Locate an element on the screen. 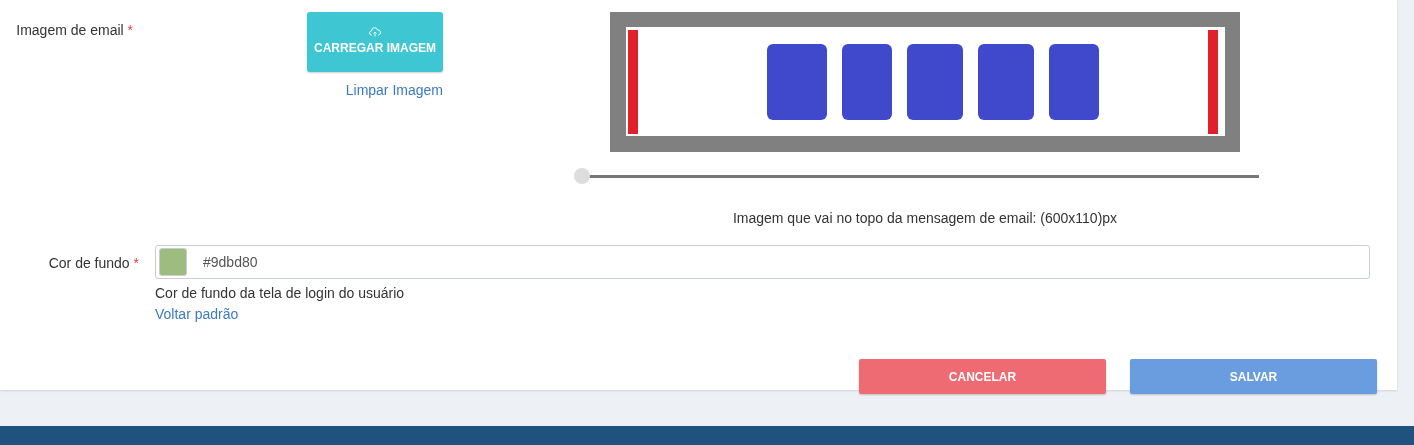  field-label: Imagem de email * is located at coordinates (74, 30).